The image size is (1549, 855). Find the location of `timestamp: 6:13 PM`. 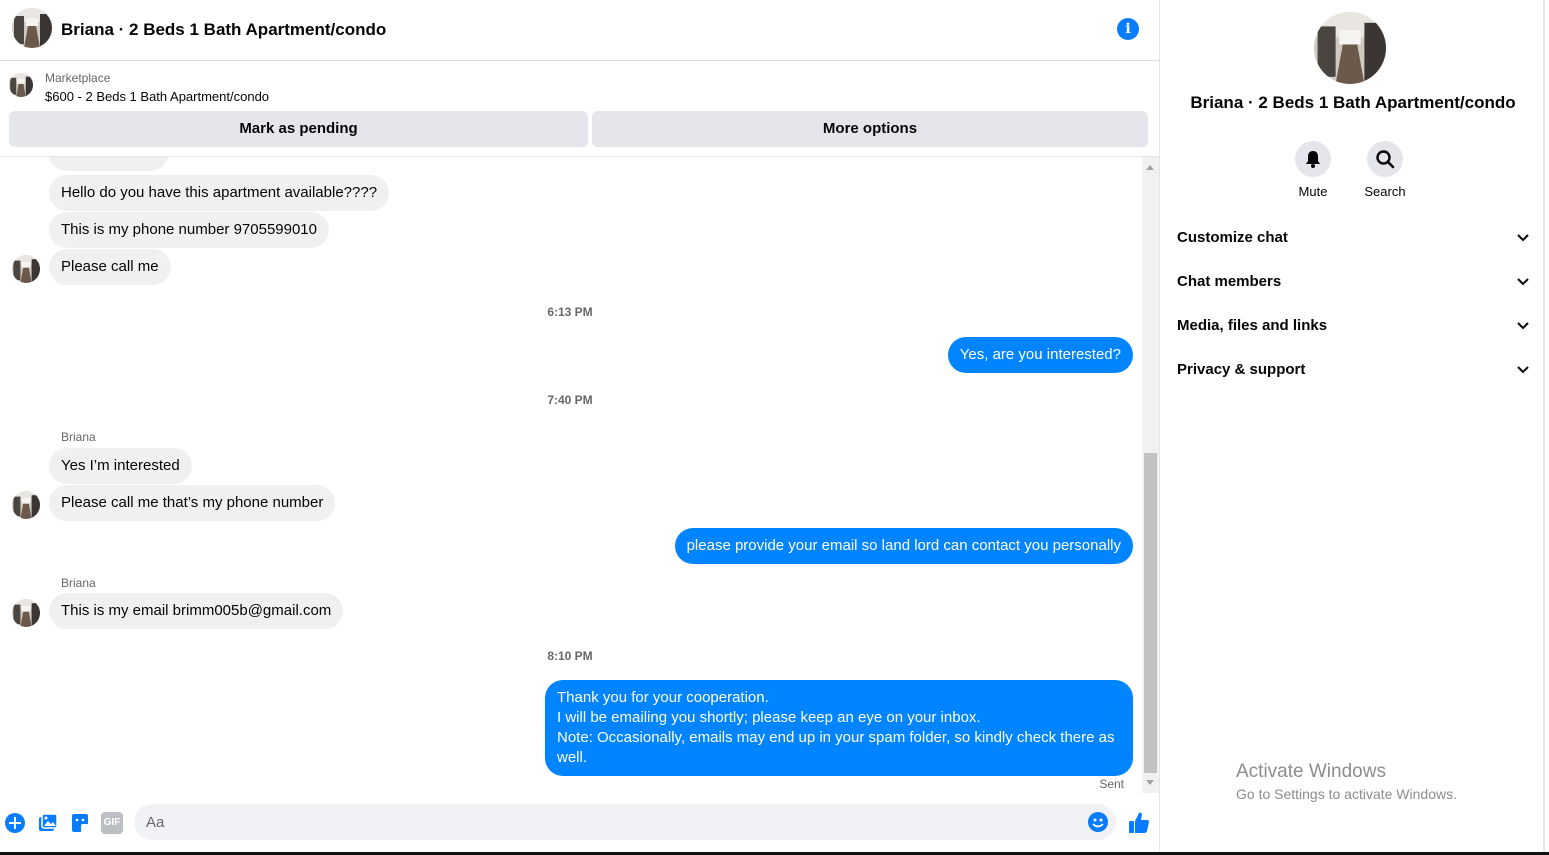

timestamp: 6:13 PM is located at coordinates (570, 312).